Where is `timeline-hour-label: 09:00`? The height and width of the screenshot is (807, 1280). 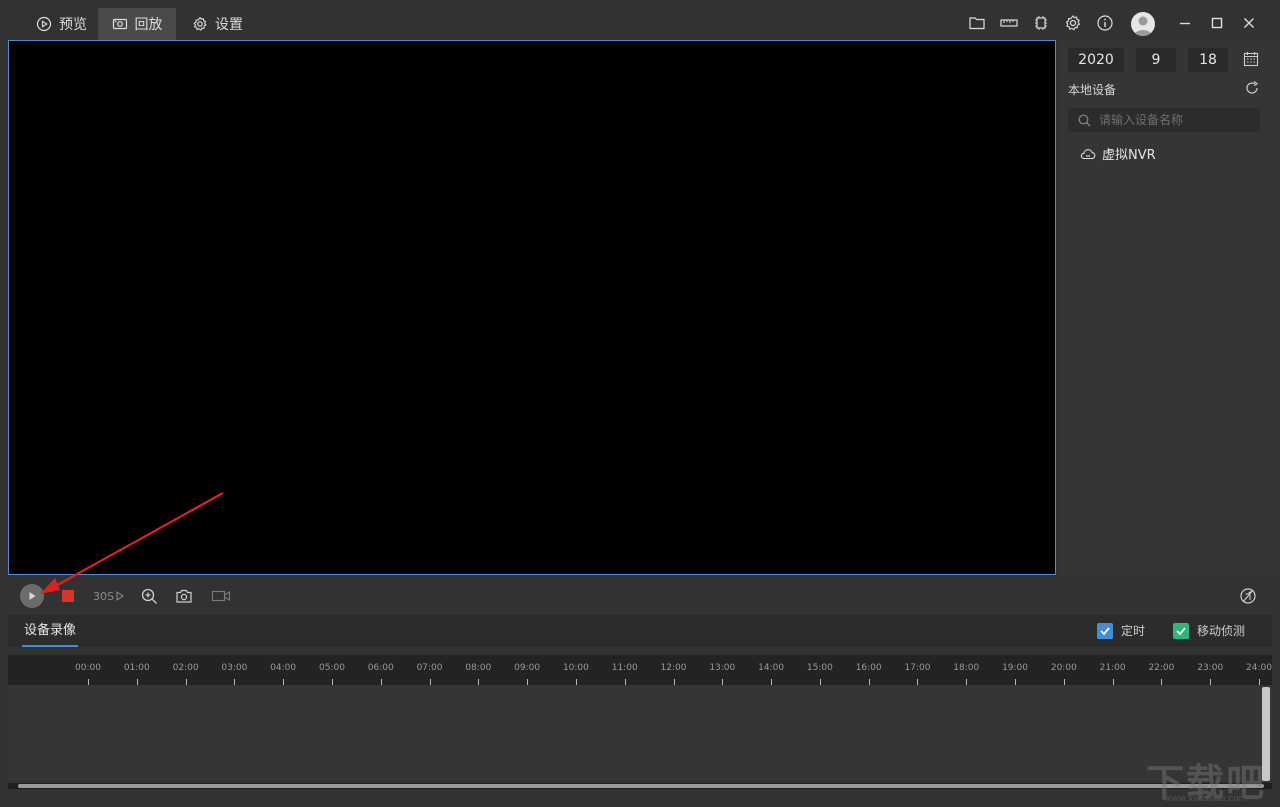 timeline-hour-label: 09:00 is located at coordinates (527, 668).